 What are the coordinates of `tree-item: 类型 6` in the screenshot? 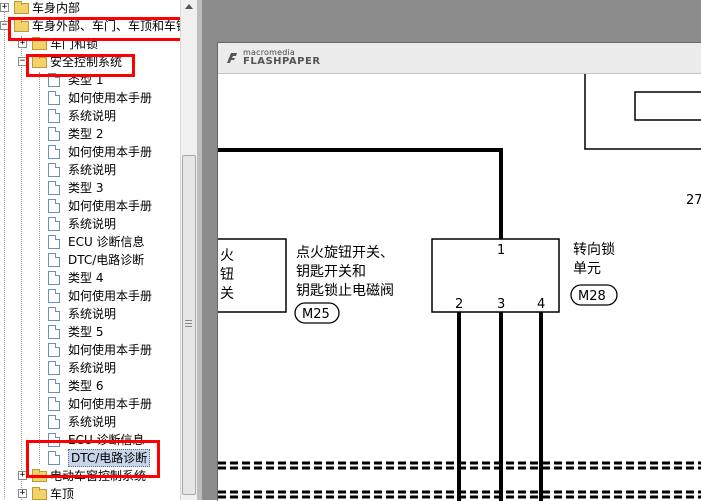 It's located at (90, 386).